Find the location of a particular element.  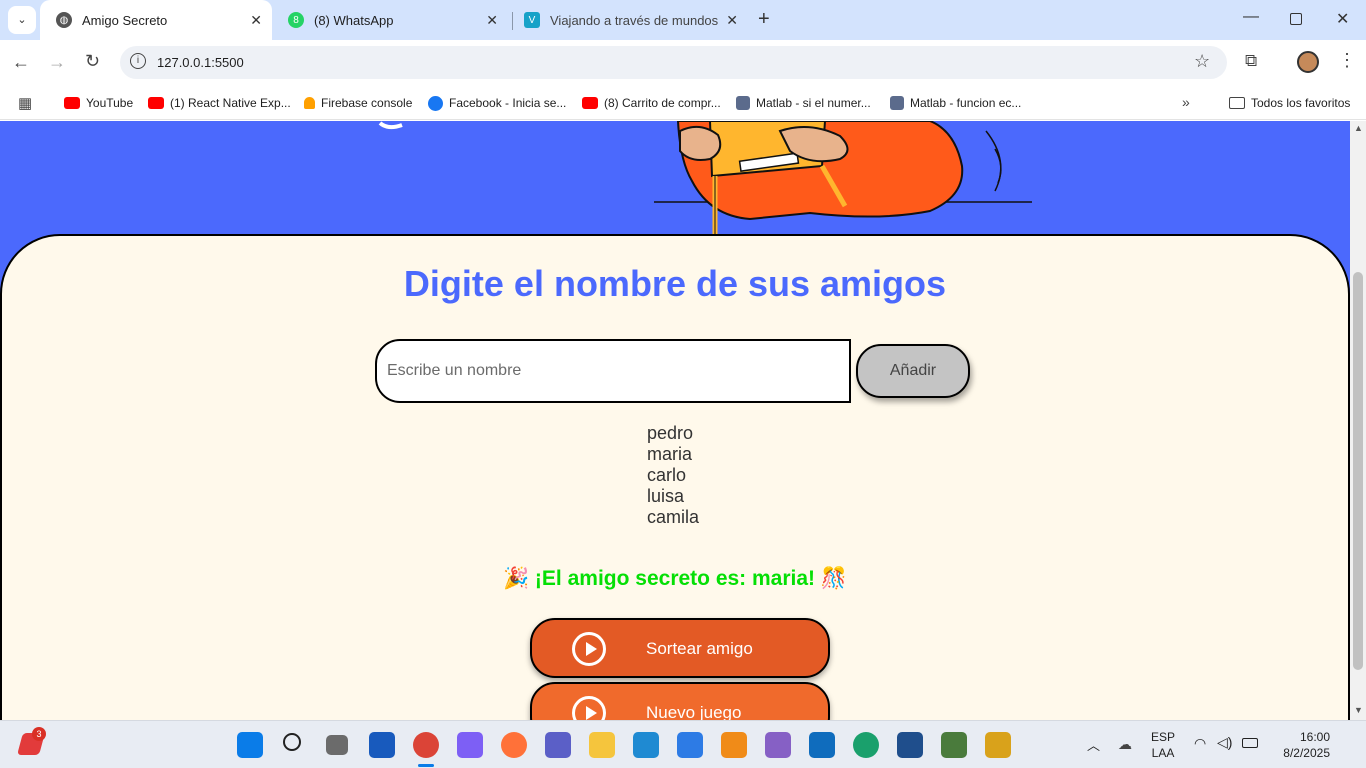

virtualbox-icon is located at coordinates (910, 745).